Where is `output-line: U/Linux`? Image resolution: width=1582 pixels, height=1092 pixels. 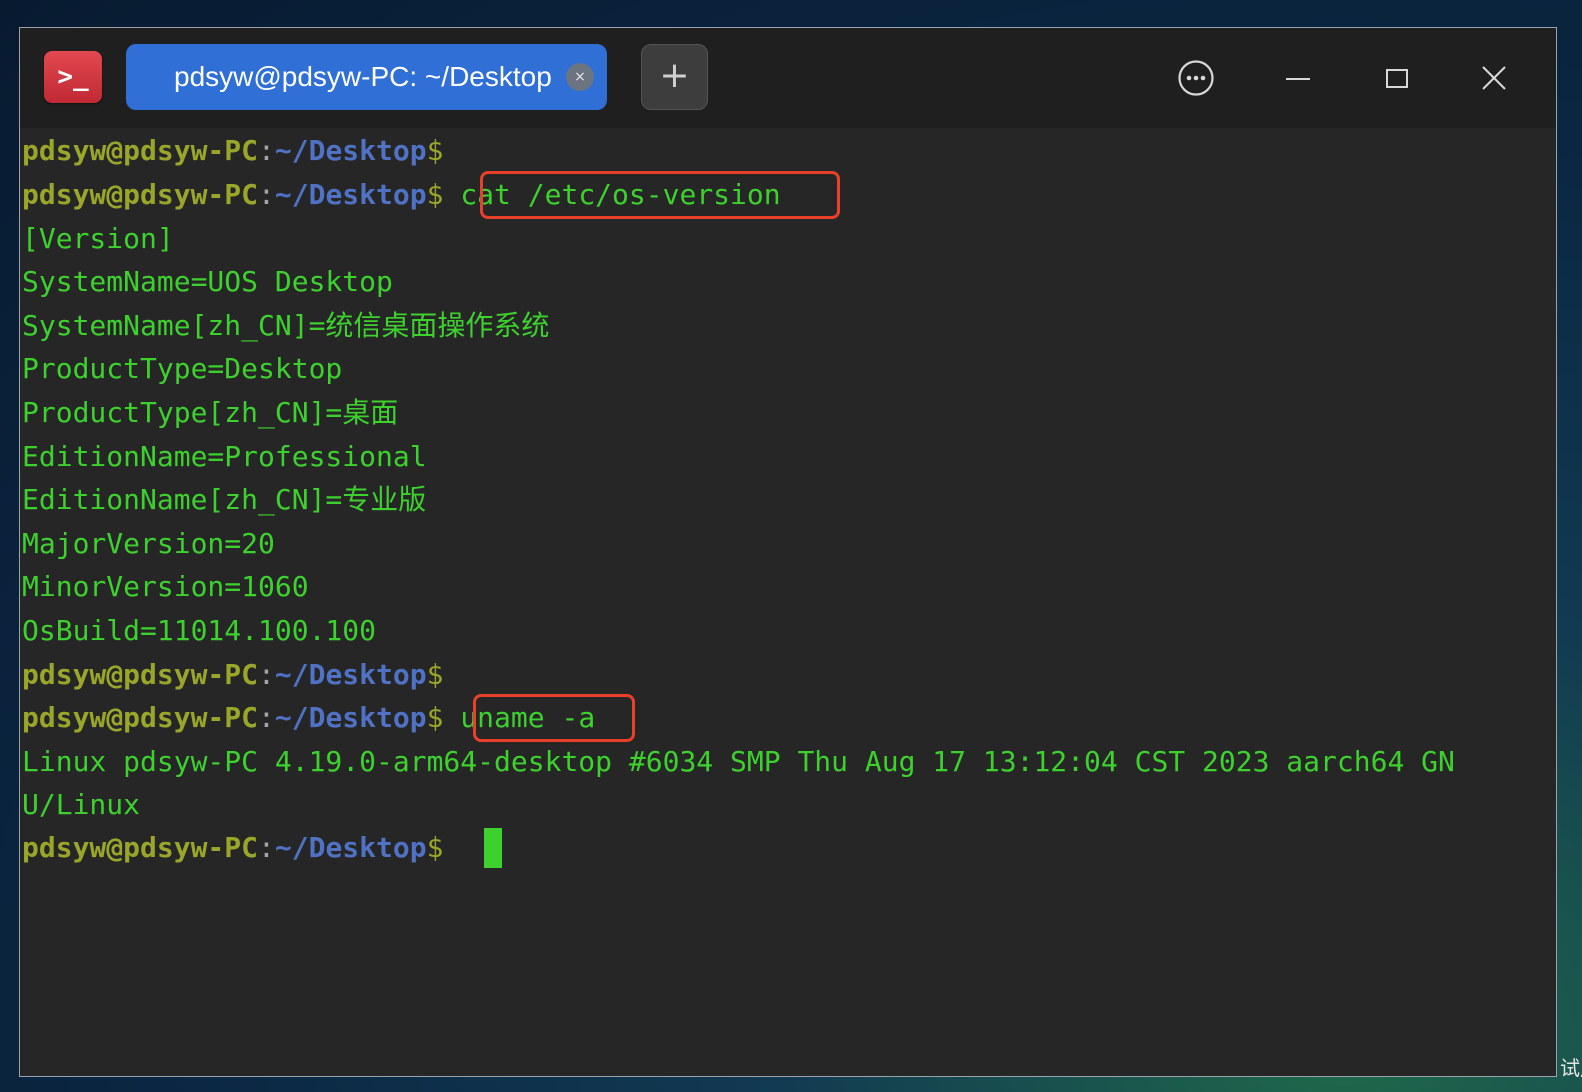
output-line: U/Linux is located at coordinates (81, 804).